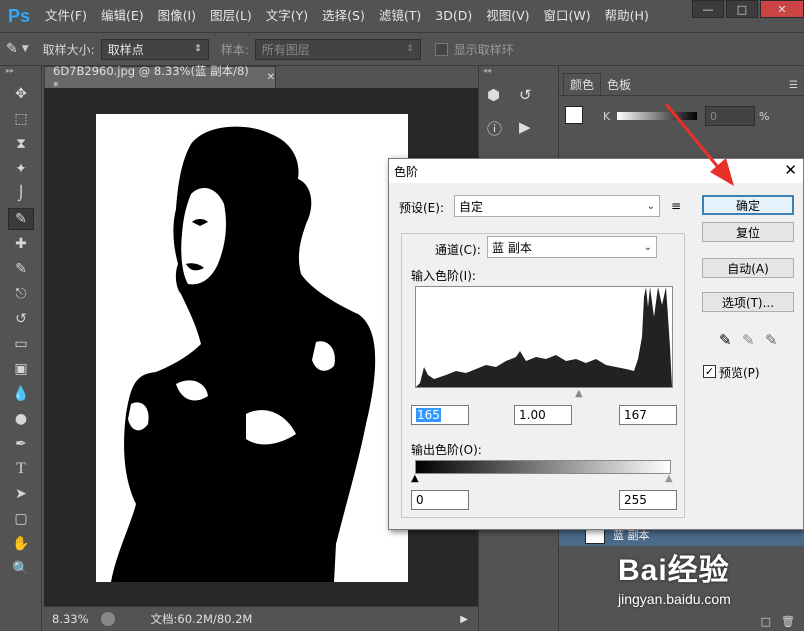 Image resolution: width=804 pixels, height=631 pixels. Describe the element at coordinates (709, 371) in the screenshot. I see `preview-checkbox: ✓` at that location.